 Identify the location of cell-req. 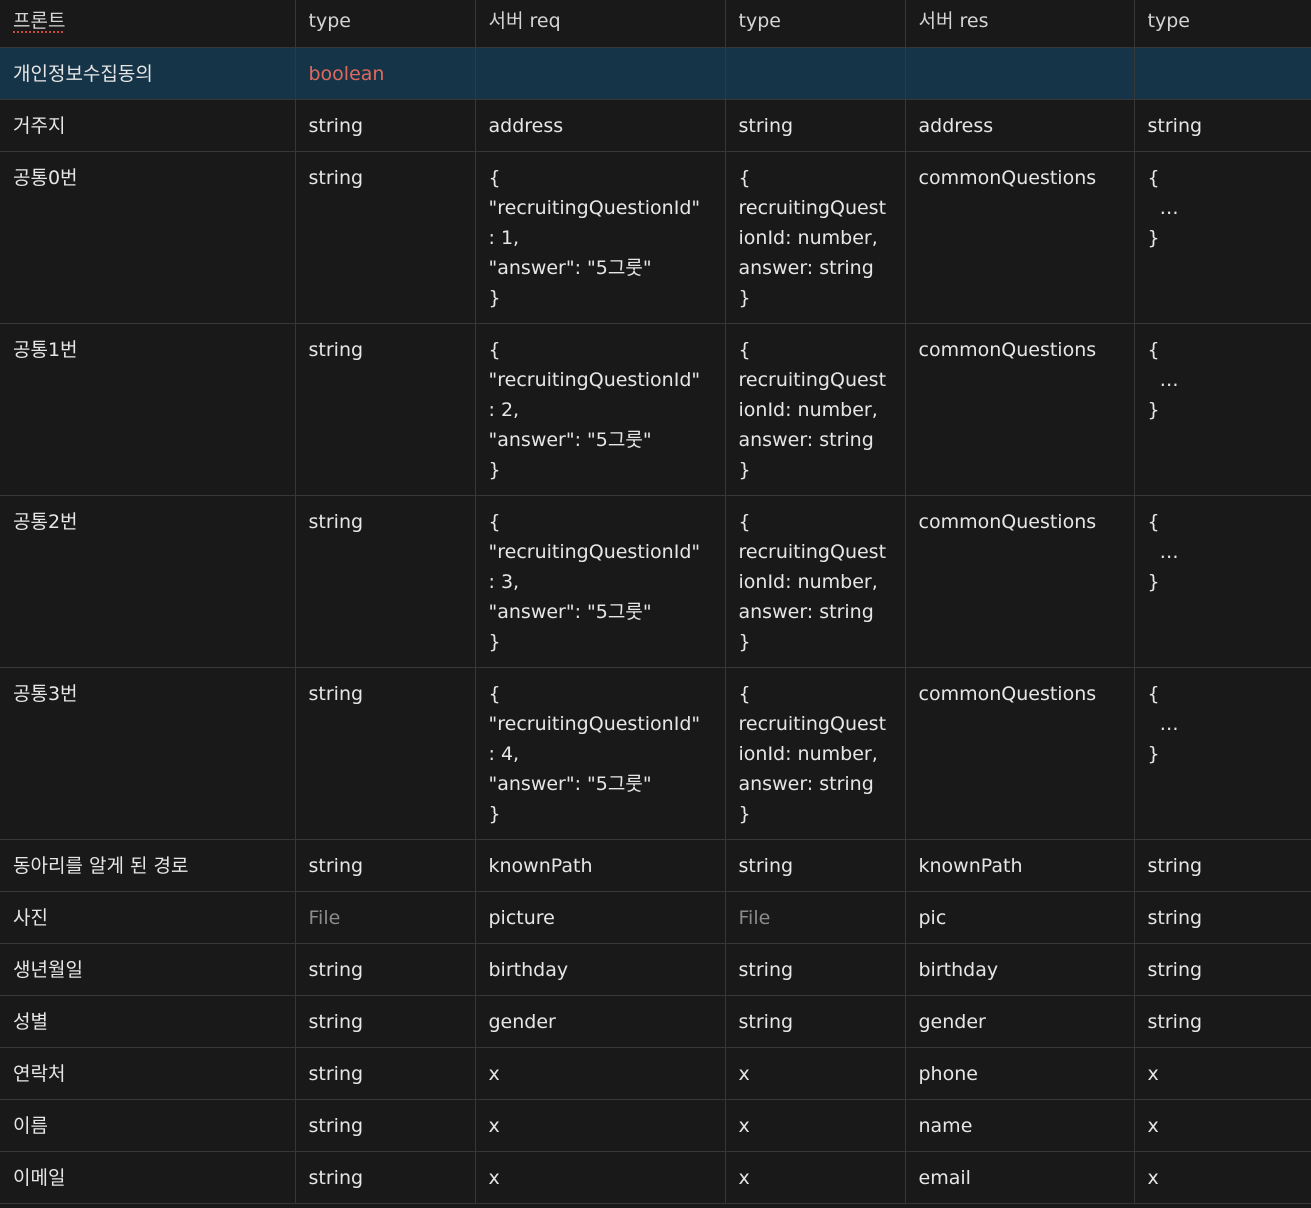
(600, 73).